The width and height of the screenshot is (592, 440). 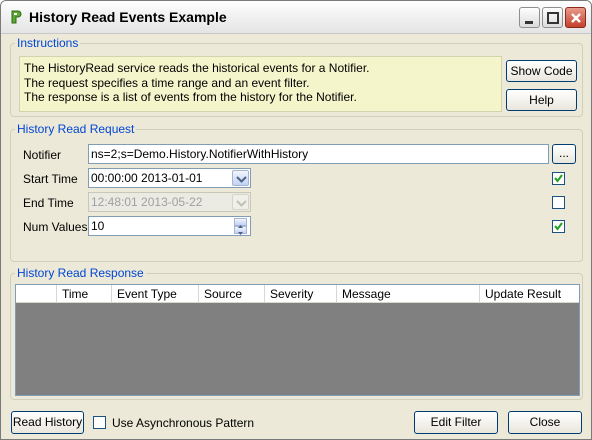 I want to click on num-values-spinner, so click(x=240, y=226).